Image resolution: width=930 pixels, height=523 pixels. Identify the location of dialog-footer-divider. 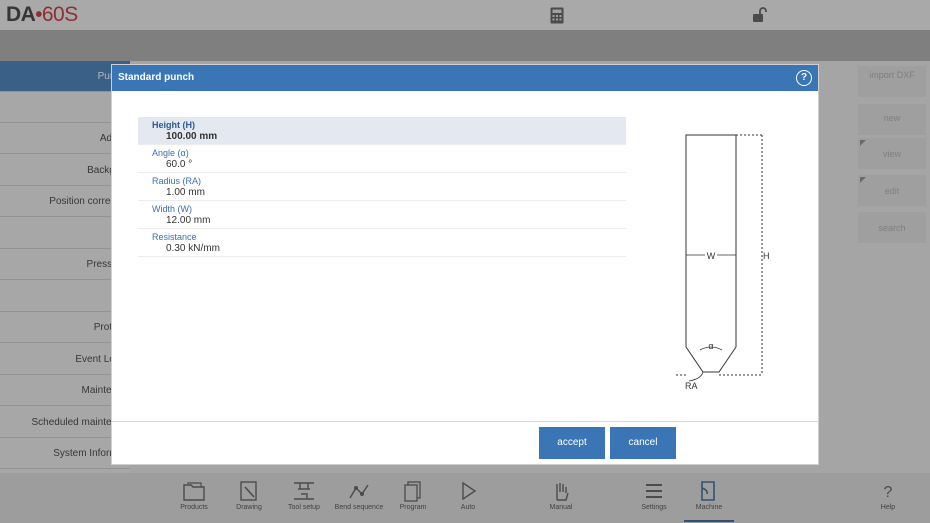
(465, 421).